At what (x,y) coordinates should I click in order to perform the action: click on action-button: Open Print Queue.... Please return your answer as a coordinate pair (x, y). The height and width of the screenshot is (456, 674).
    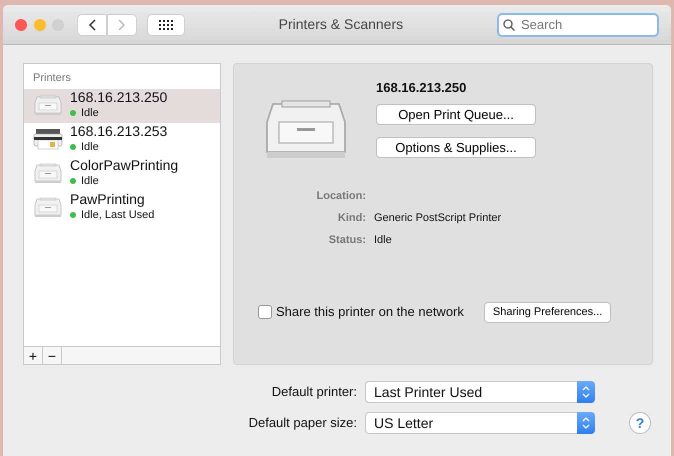
    Looking at the image, I should click on (456, 114).